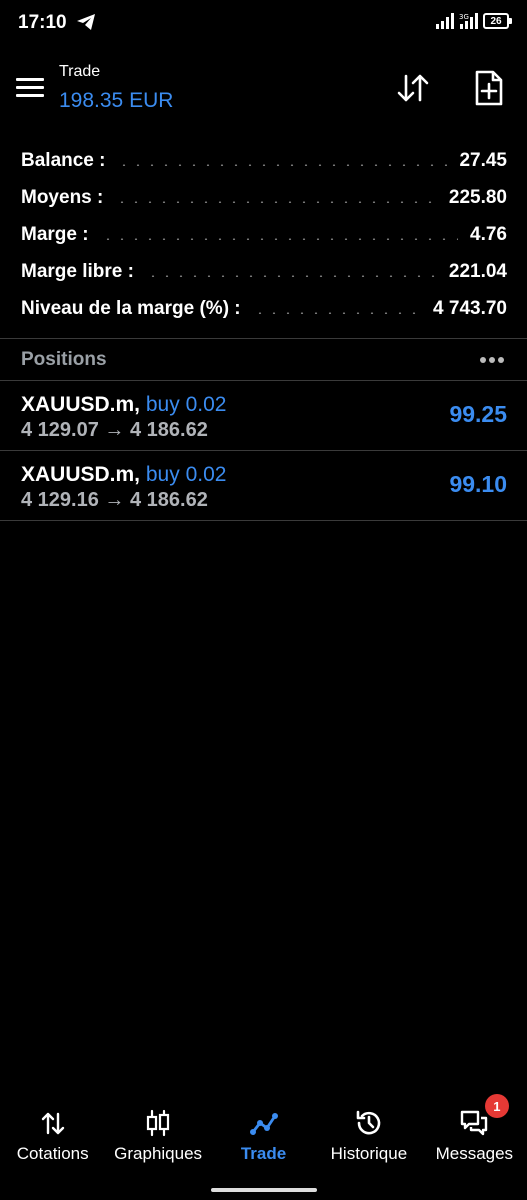 This screenshot has width=527, height=1200. I want to click on signal-3g-icon: 3G, so click(468, 21).